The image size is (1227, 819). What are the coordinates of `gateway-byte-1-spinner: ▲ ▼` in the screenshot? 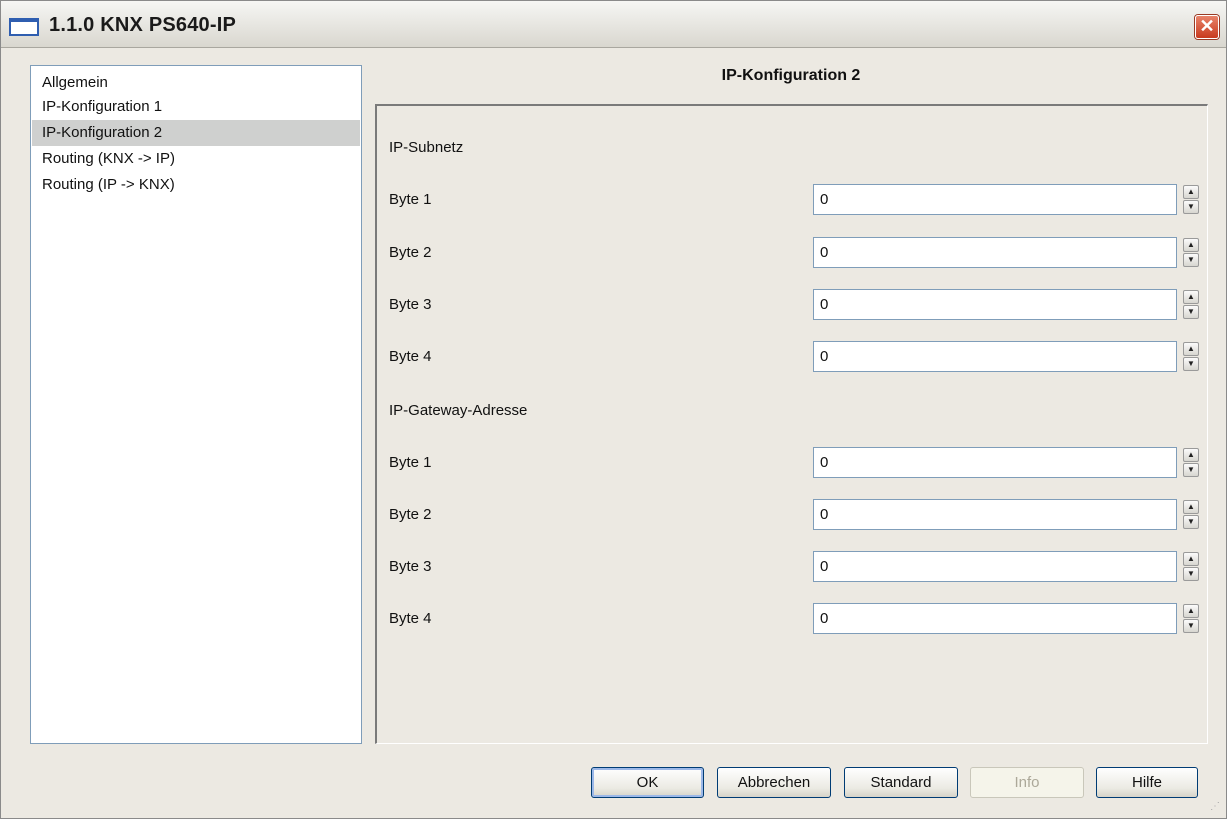 It's located at (1191, 463).